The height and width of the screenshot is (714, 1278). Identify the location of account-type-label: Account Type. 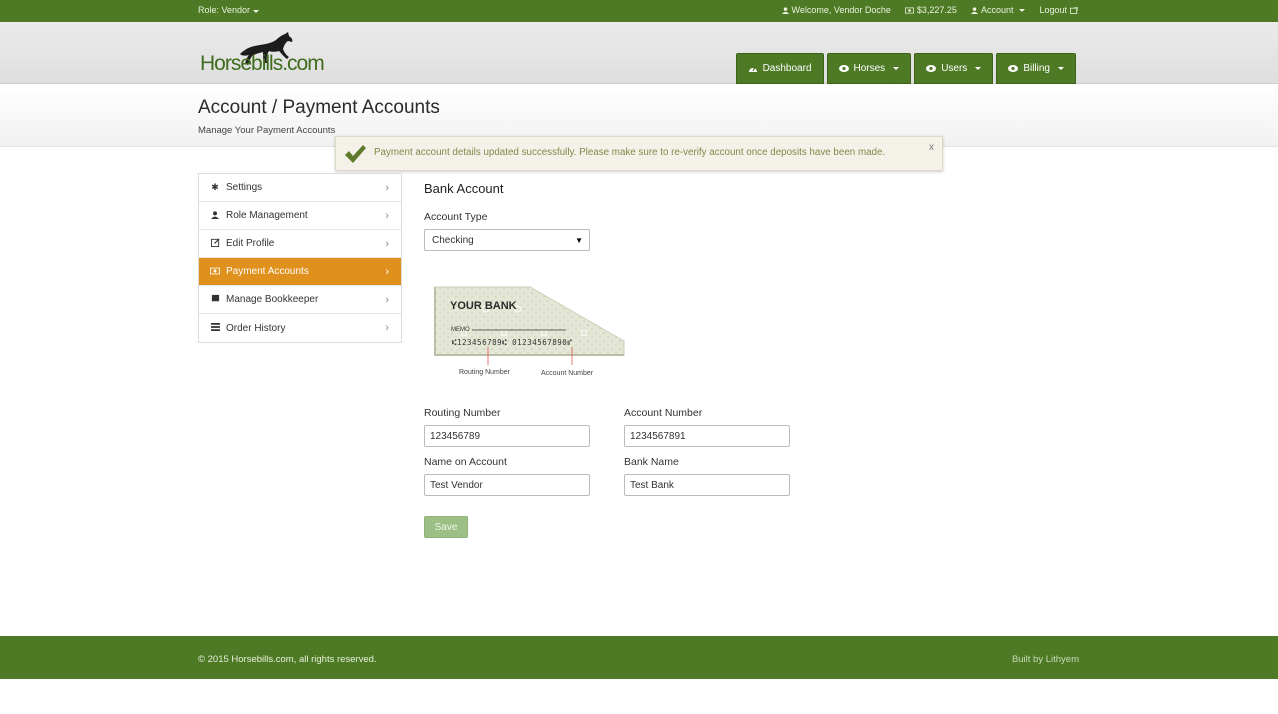
(456, 217).